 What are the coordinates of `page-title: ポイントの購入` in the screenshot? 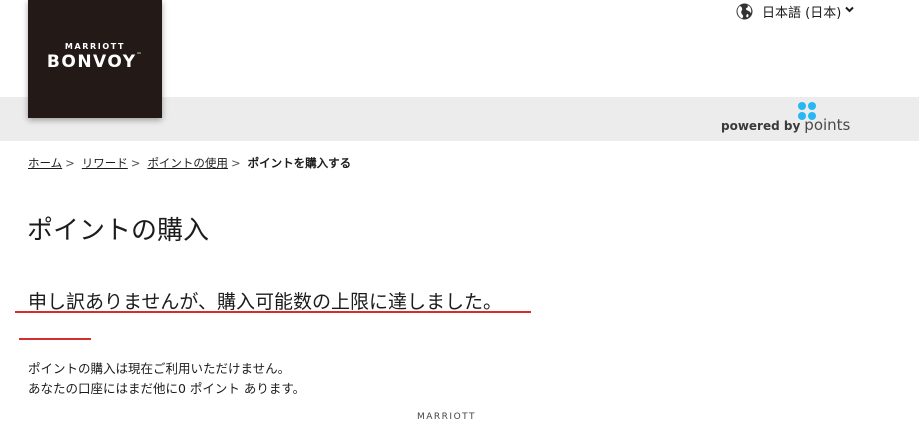 It's located at (118, 231).